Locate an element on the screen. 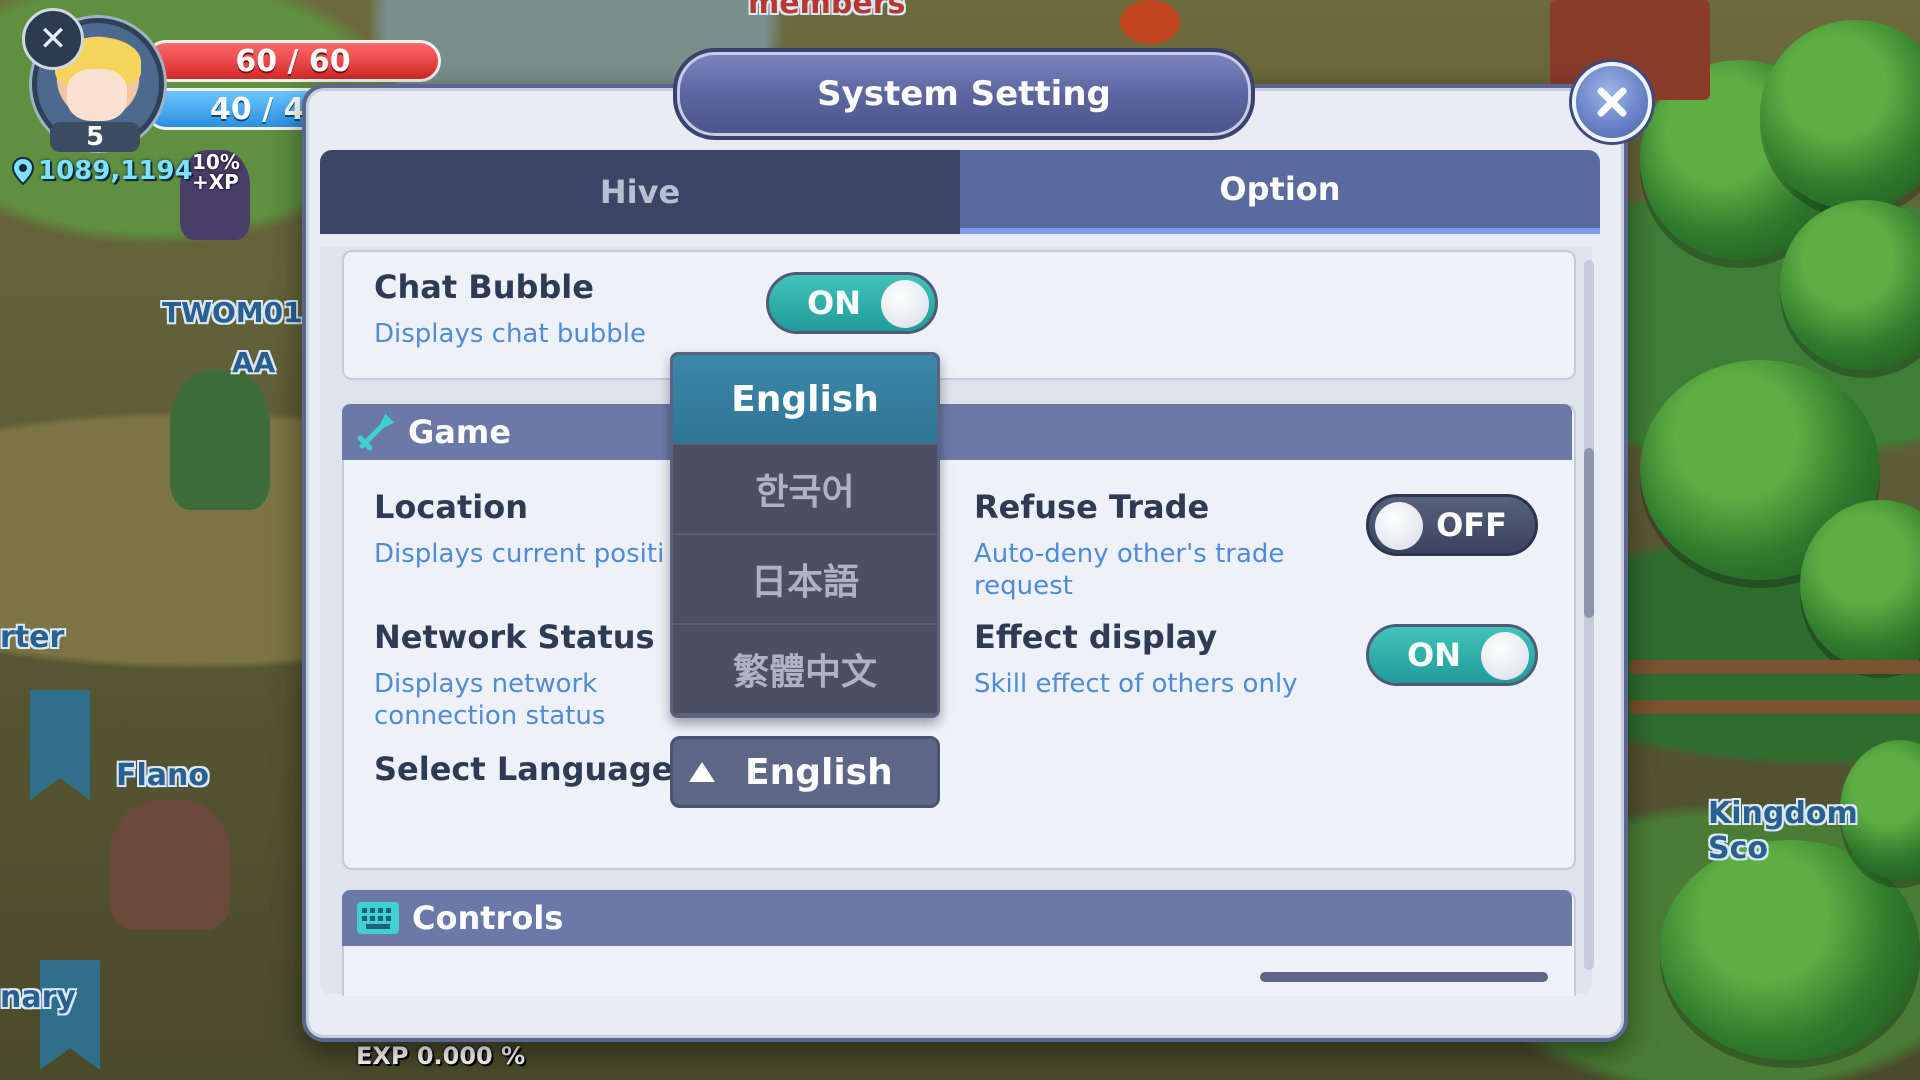  world-label-player: AA is located at coordinates (254, 362).